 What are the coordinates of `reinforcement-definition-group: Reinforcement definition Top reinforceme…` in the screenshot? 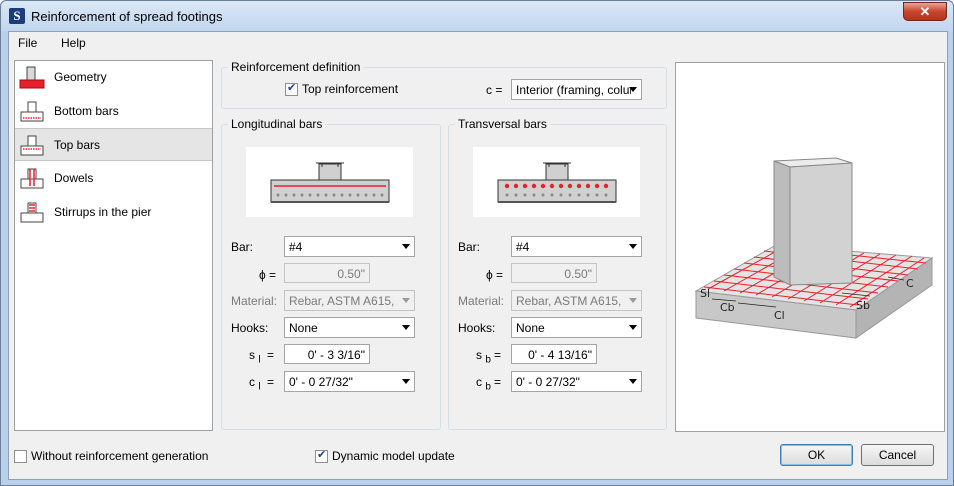 It's located at (444, 84).